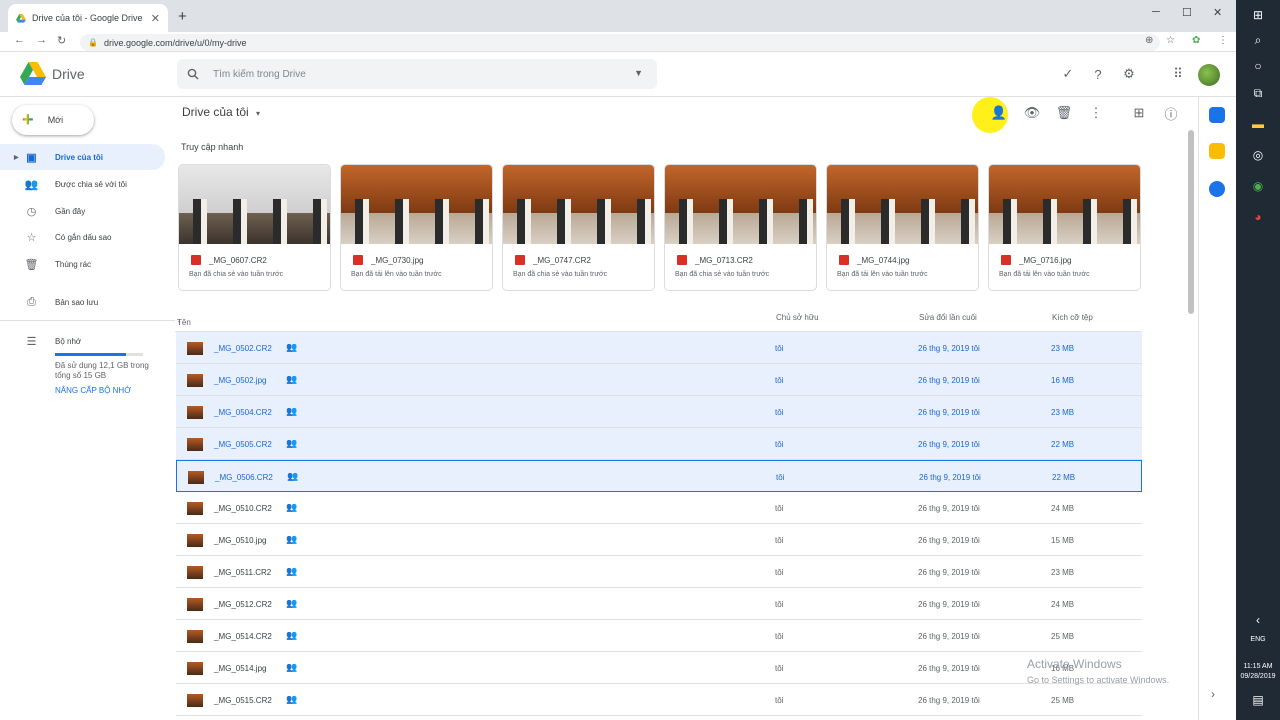 This screenshot has width=1280, height=720. I want to click on clock: 11:15 AM 09/28/2019, so click(1258, 672).